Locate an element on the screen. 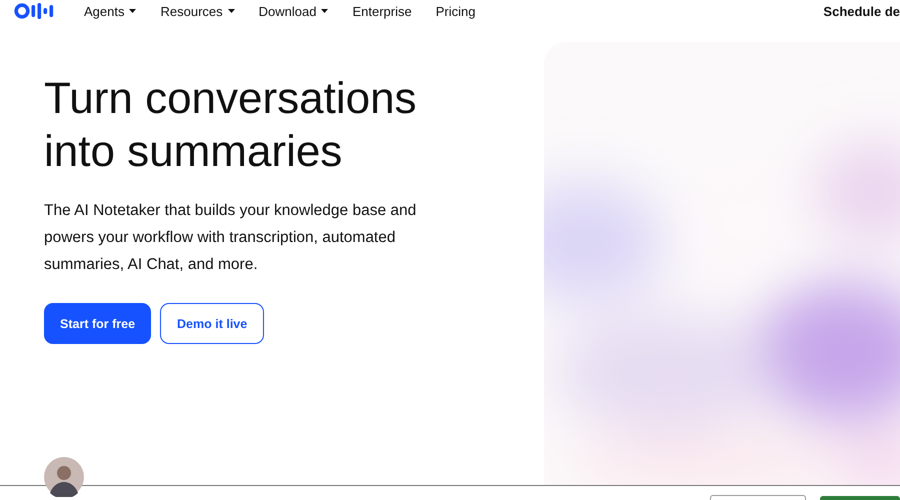 Image resolution: width=900 pixels, height=500 pixels. nav-link: Enterprise is located at coordinates (382, 11).